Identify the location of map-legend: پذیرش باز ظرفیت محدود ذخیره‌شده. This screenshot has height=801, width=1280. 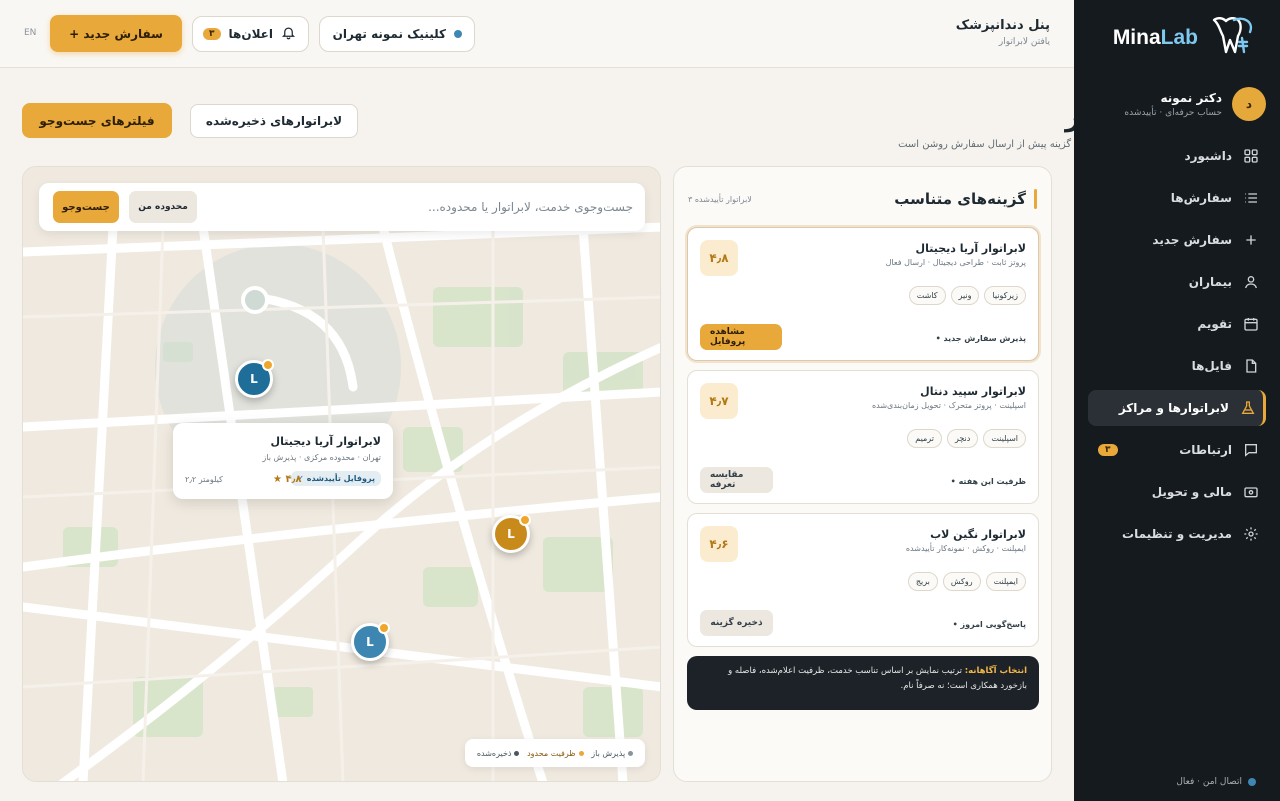
(555, 753).